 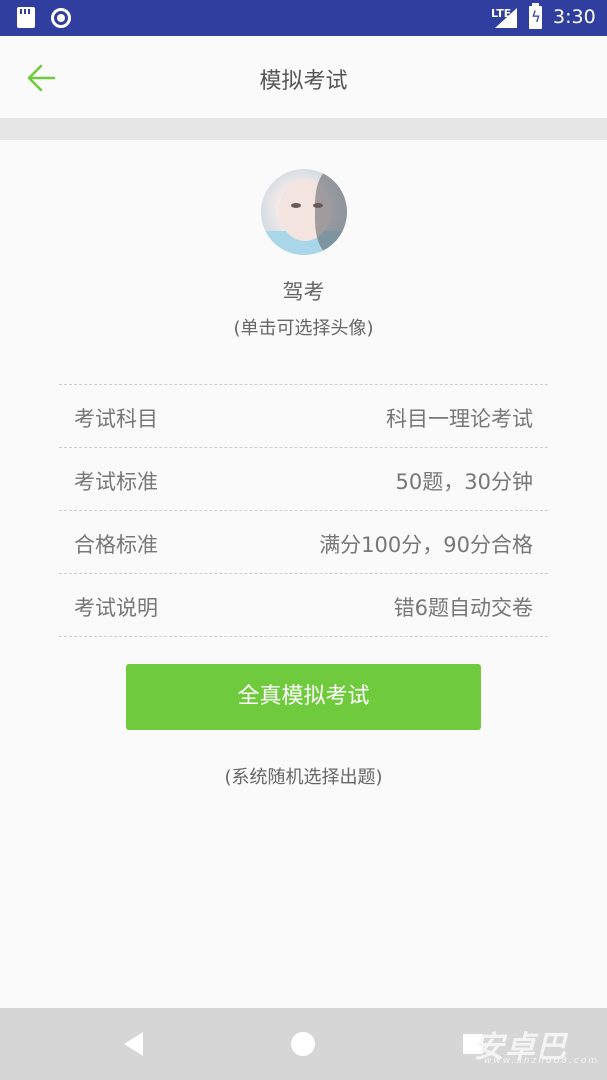 I want to click on no-signal-icon: ×, so click(x=513, y=21).